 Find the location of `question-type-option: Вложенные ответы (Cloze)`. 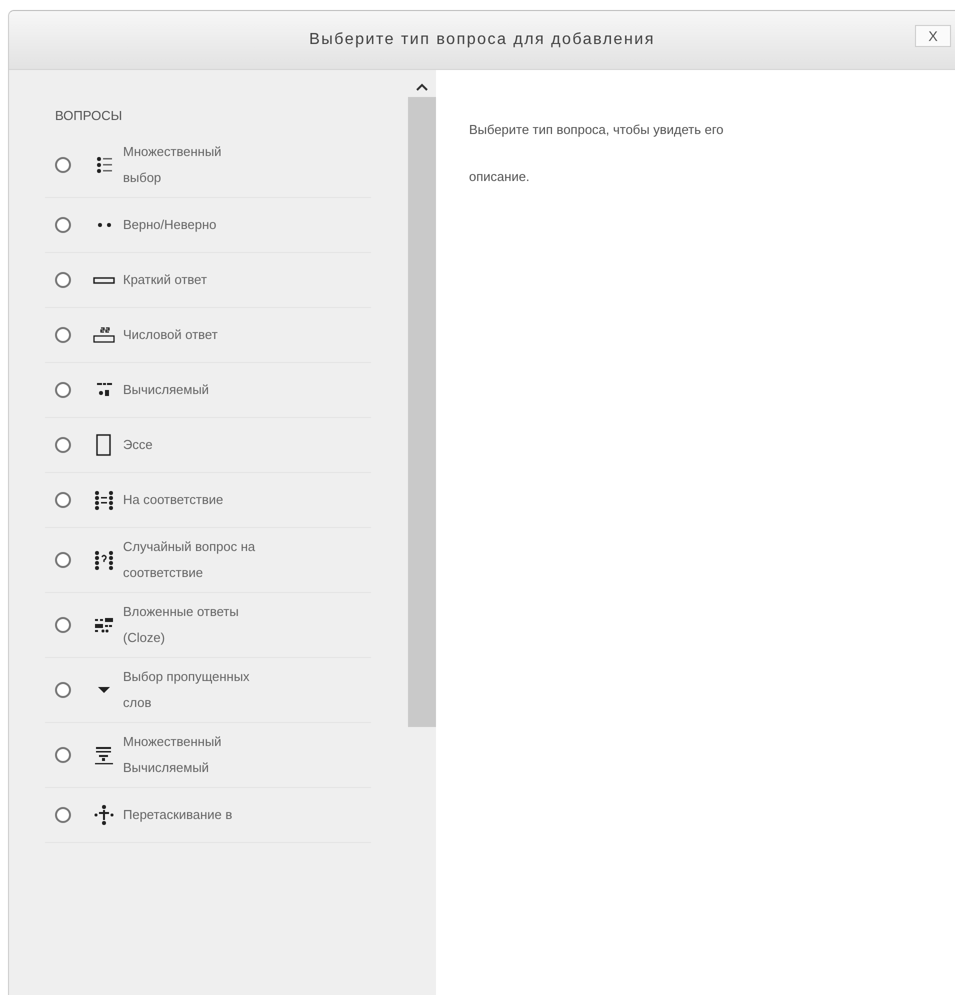

question-type-option: Вложенные ответы (Cloze) is located at coordinates (208, 625).